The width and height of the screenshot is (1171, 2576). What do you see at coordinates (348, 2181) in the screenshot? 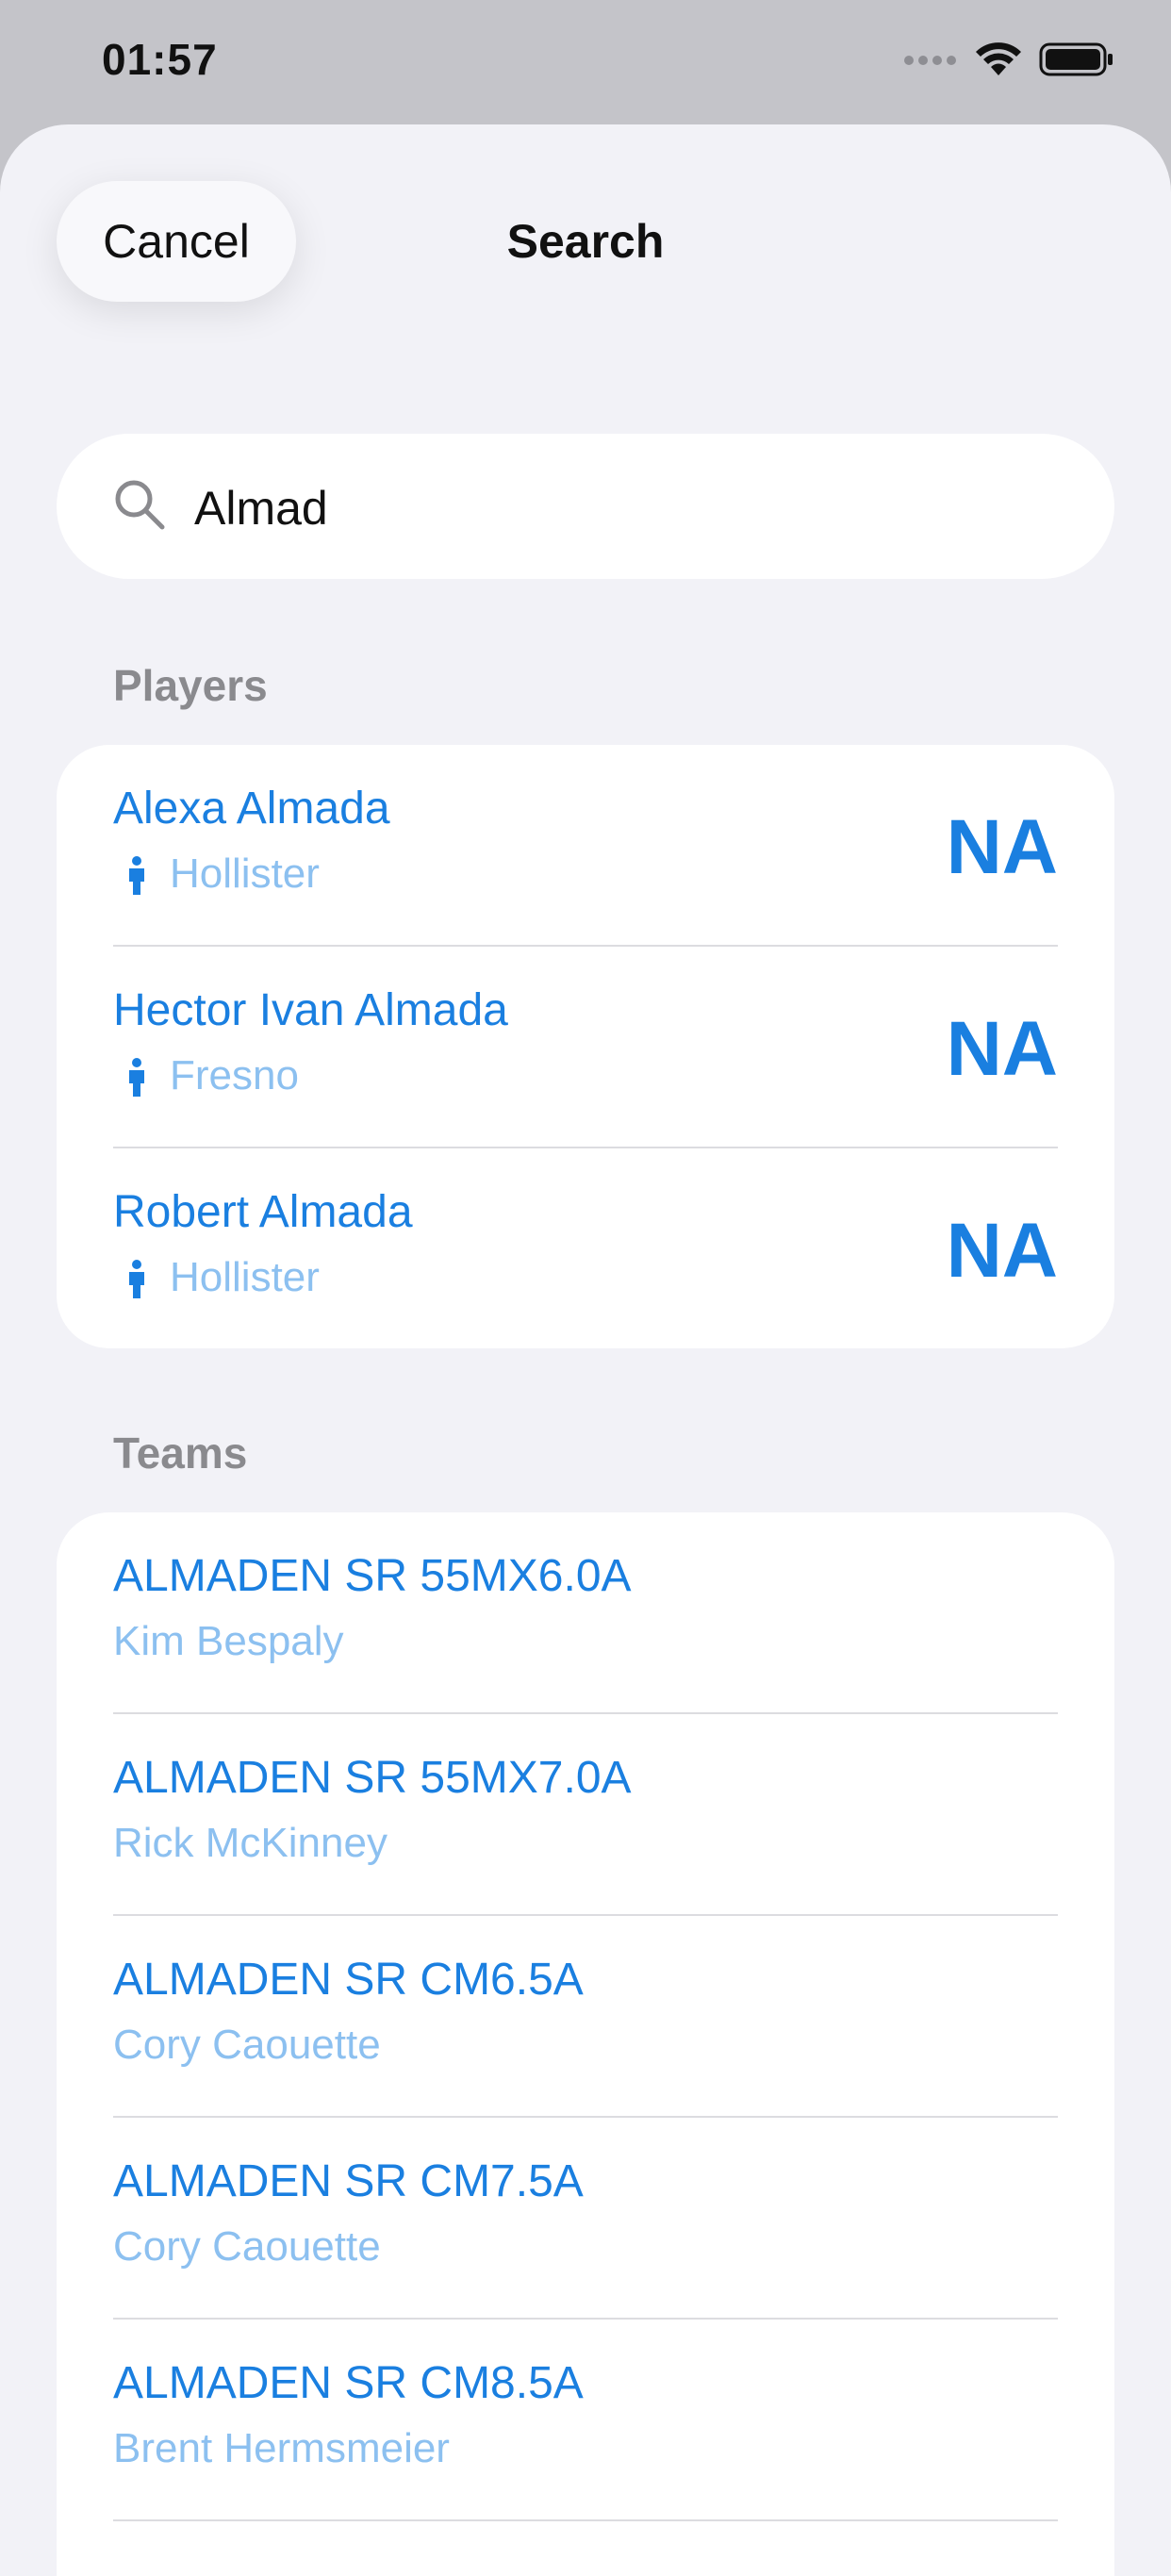
I see `team-name: ALMADEN SR CM7.5A` at bounding box center [348, 2181].